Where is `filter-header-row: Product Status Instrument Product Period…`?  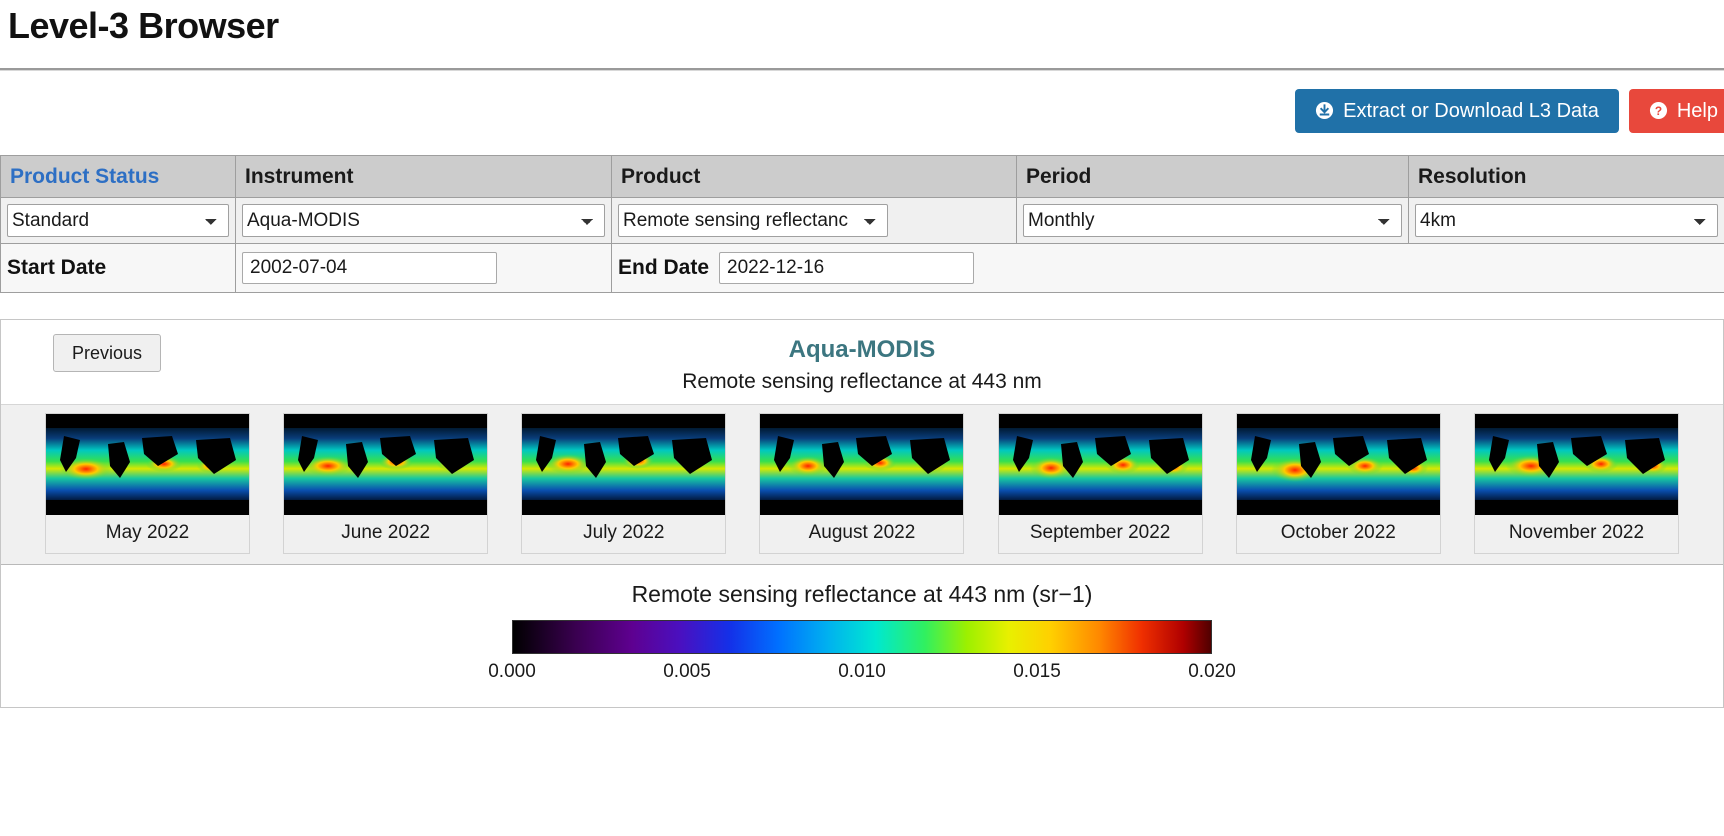 filter-header-row: Product Status Instrument Product Period… is located at coordinates (862, 176).